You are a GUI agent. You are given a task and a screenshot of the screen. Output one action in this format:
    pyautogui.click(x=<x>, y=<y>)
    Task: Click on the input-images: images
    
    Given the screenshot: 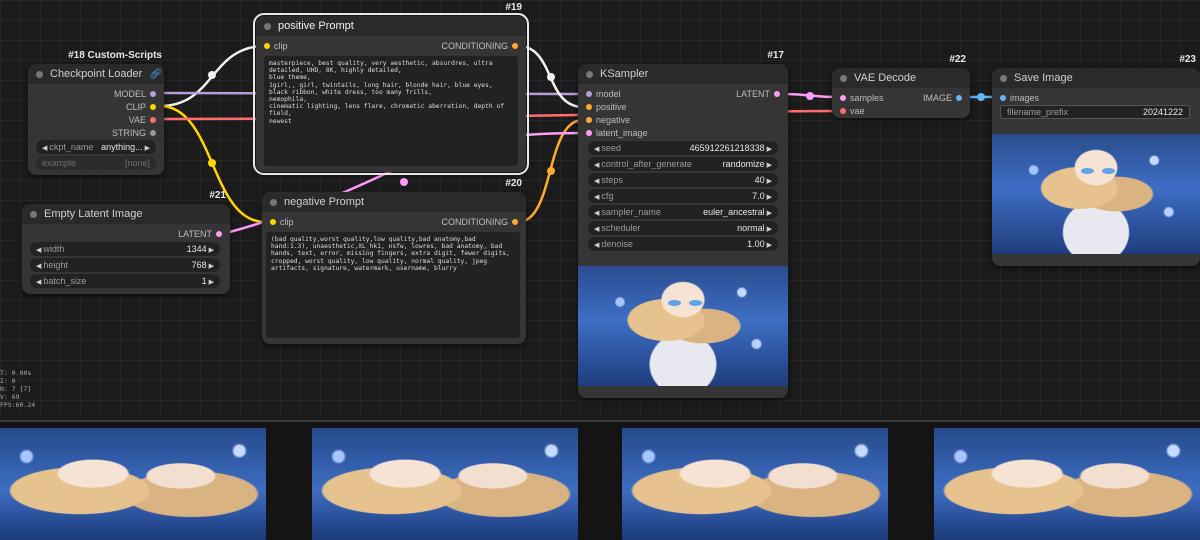 What is the action you would take?
    pyautogui.click(x=1017, y=98)
    